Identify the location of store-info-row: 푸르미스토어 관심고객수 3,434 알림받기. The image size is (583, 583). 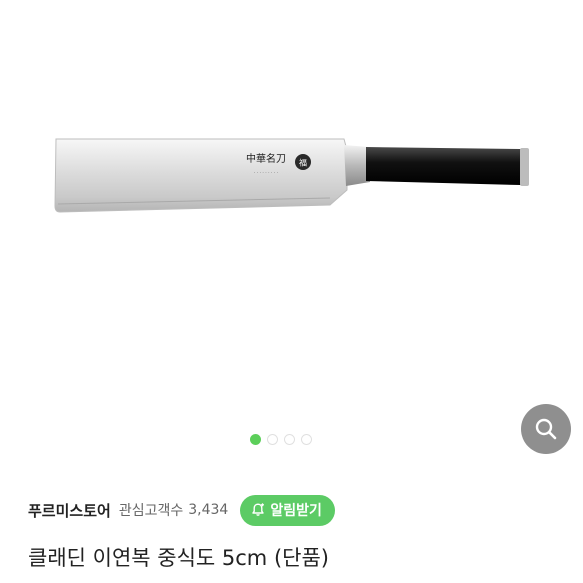
(181, 510).